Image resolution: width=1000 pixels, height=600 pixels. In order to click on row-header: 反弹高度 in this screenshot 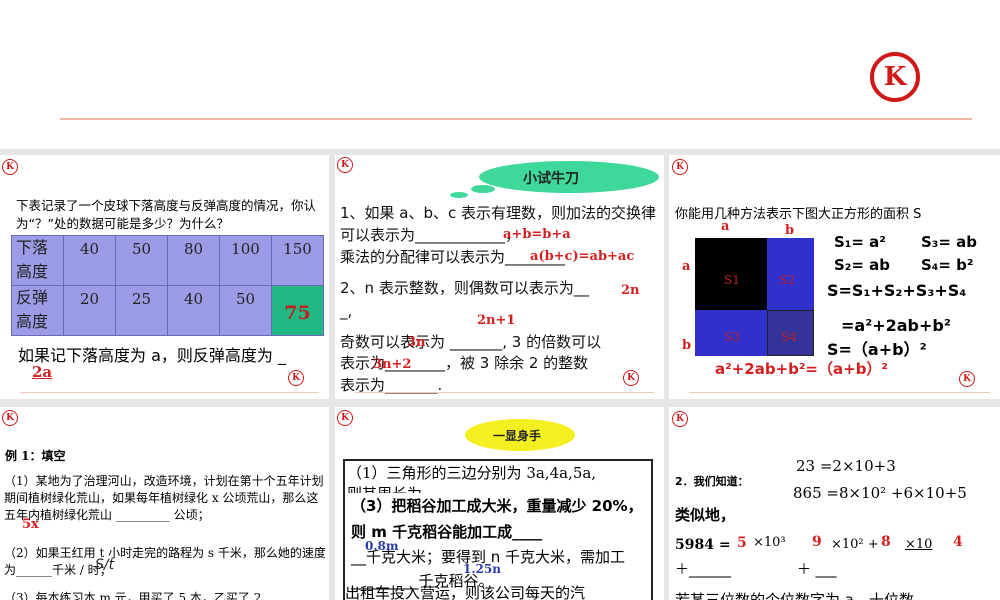, I will do `click(37, 310)`.